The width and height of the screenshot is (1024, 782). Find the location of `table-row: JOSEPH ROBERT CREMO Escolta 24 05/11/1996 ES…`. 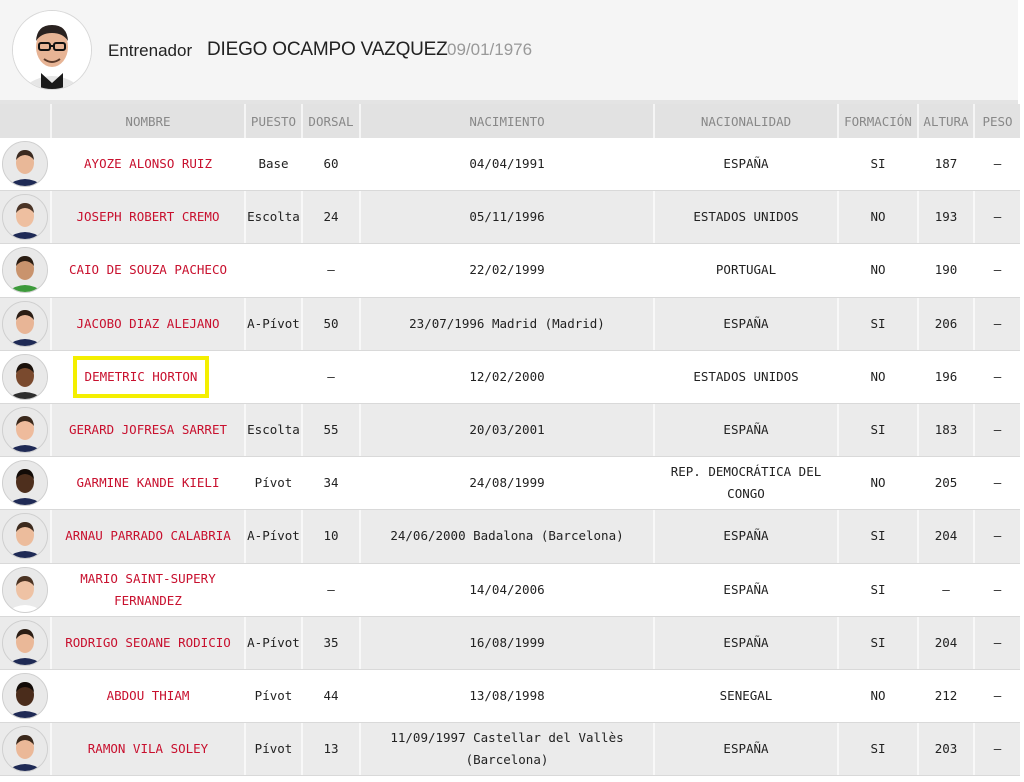

table-row: JOSEPH ROBERT CREMO Escolta 24 05/11/1996 ES… is located at coordinates (510, 218).